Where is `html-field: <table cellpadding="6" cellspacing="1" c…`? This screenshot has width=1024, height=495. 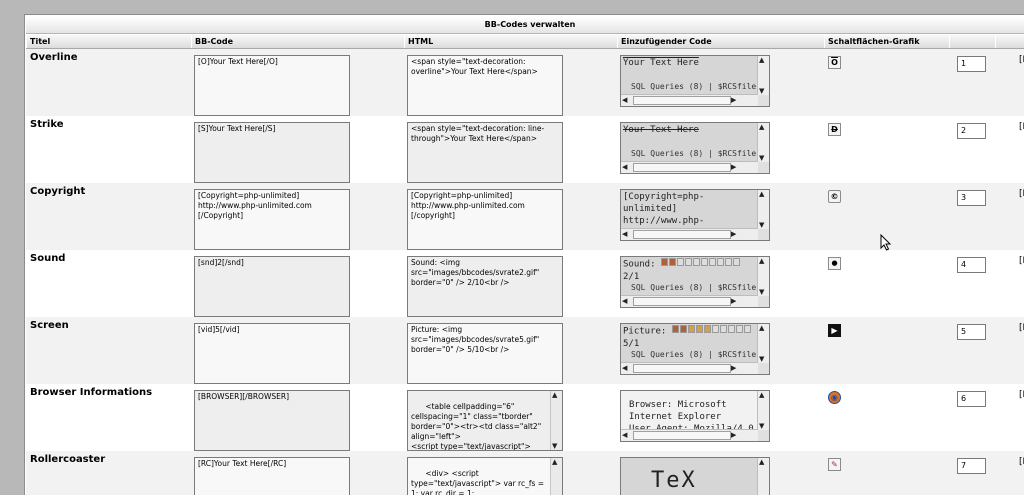 html-field: <table cellpadding="6" cellspacing="1" c… is located at coordinates (485, 420).